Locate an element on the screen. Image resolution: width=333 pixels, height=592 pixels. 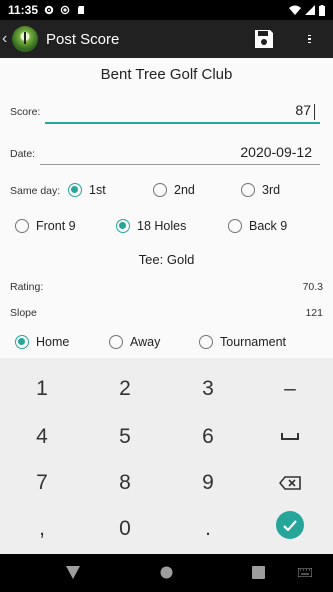
date-input: 2020-09-12 is located at coordinates (178, 154).